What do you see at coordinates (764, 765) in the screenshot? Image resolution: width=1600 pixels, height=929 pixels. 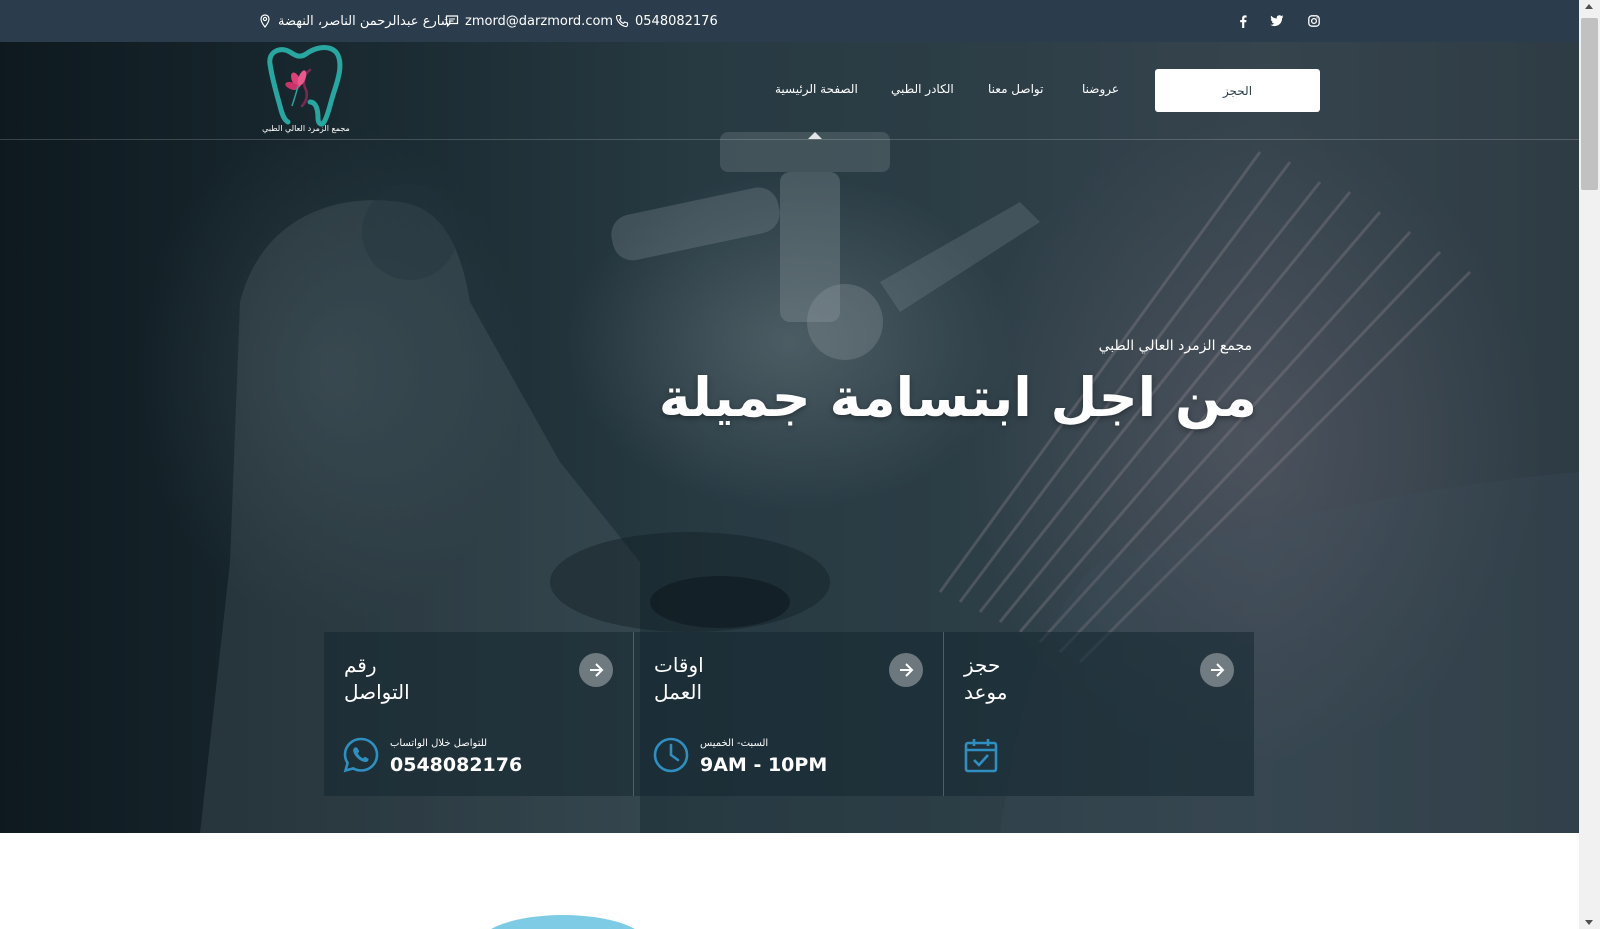 I see `card-hours-value: 9AM - 10PM` at bounding box center [764, 765].